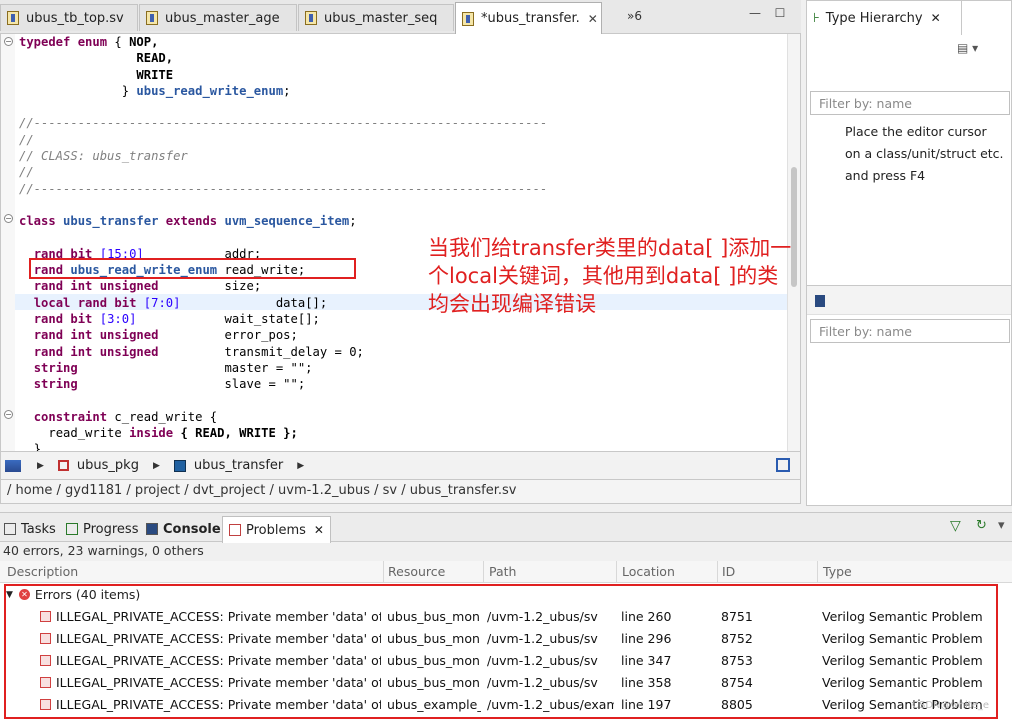  I want to click on tab-overflow-indicator: »6, so click(634, 16).